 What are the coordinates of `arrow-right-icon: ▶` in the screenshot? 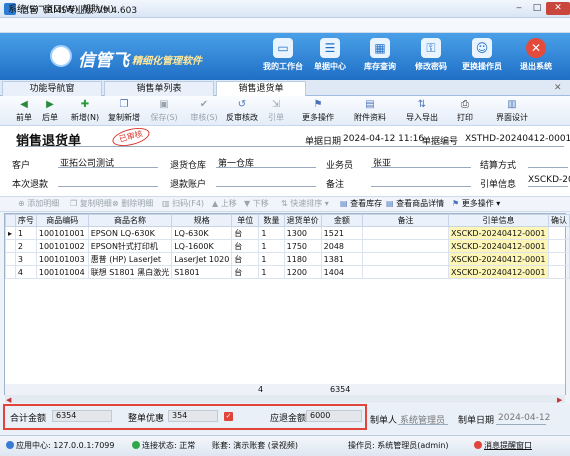 It's located at (50, 104).